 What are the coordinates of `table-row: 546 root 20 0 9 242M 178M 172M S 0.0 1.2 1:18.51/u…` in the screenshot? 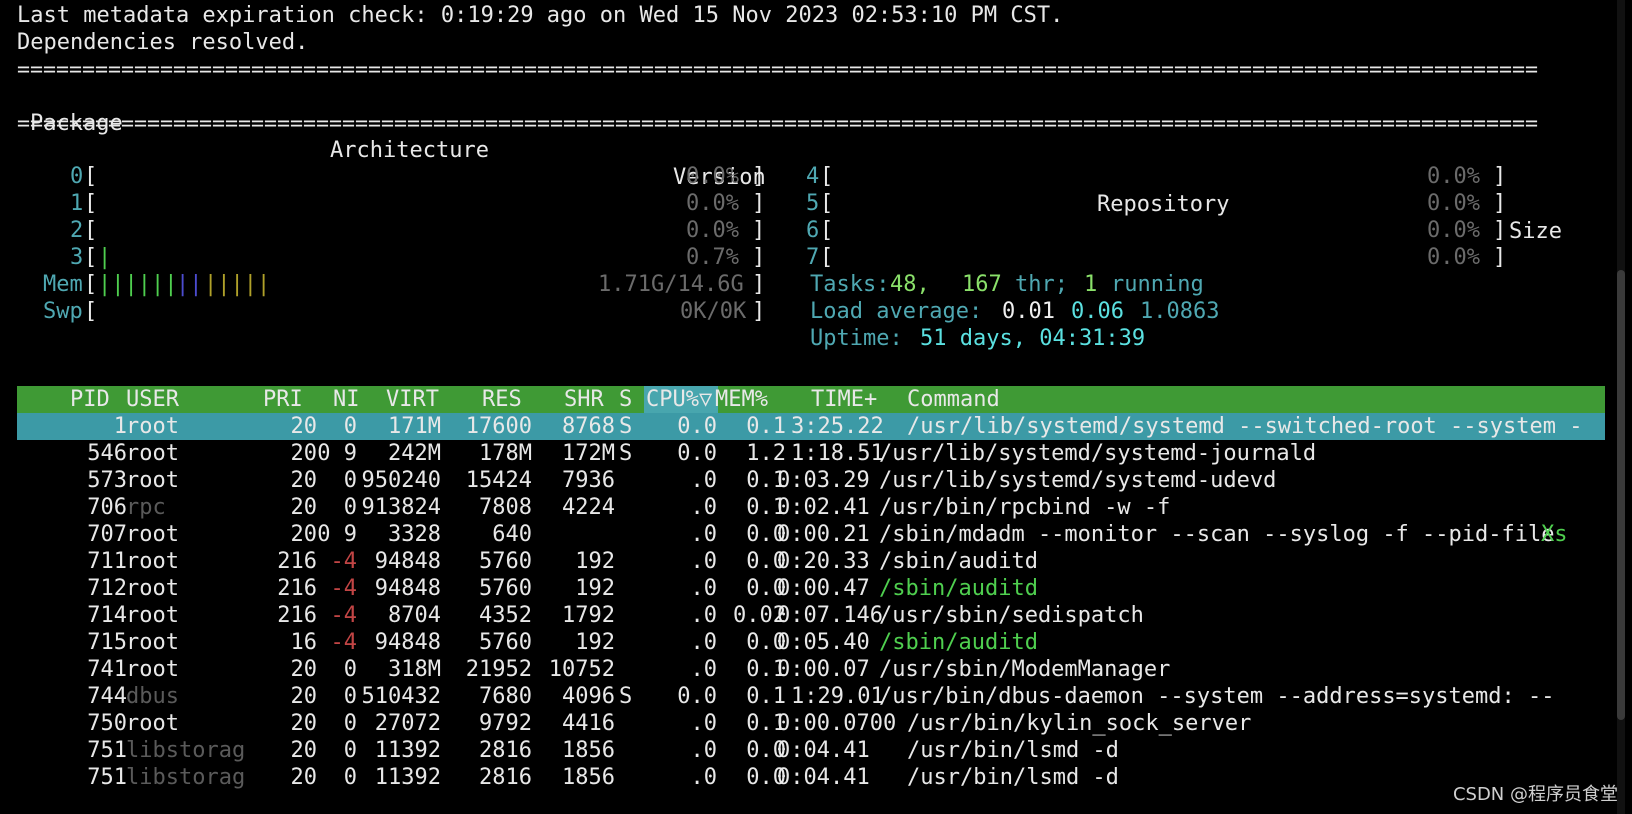 It's located at (811, 453).